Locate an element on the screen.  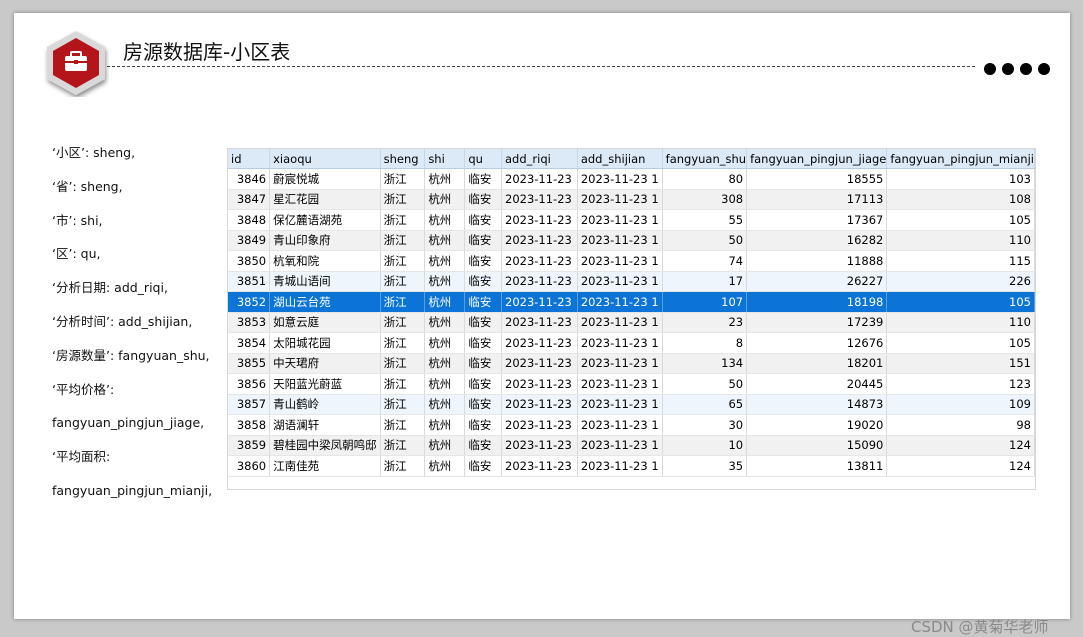
table-cell: 74 is located at coordinates (705, 261).